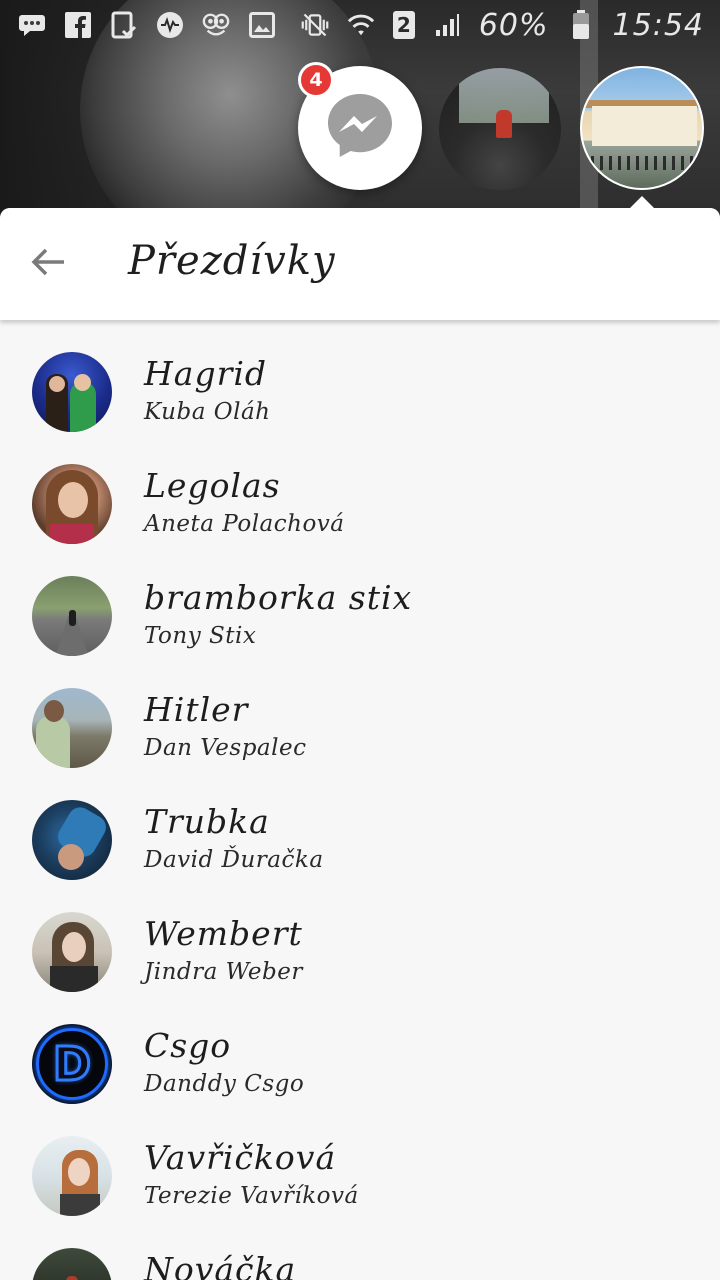  What do you see at coordinates (212, 485) in the screenshot?
I see `nickname: Legolas` at bounding box center [212, 485].